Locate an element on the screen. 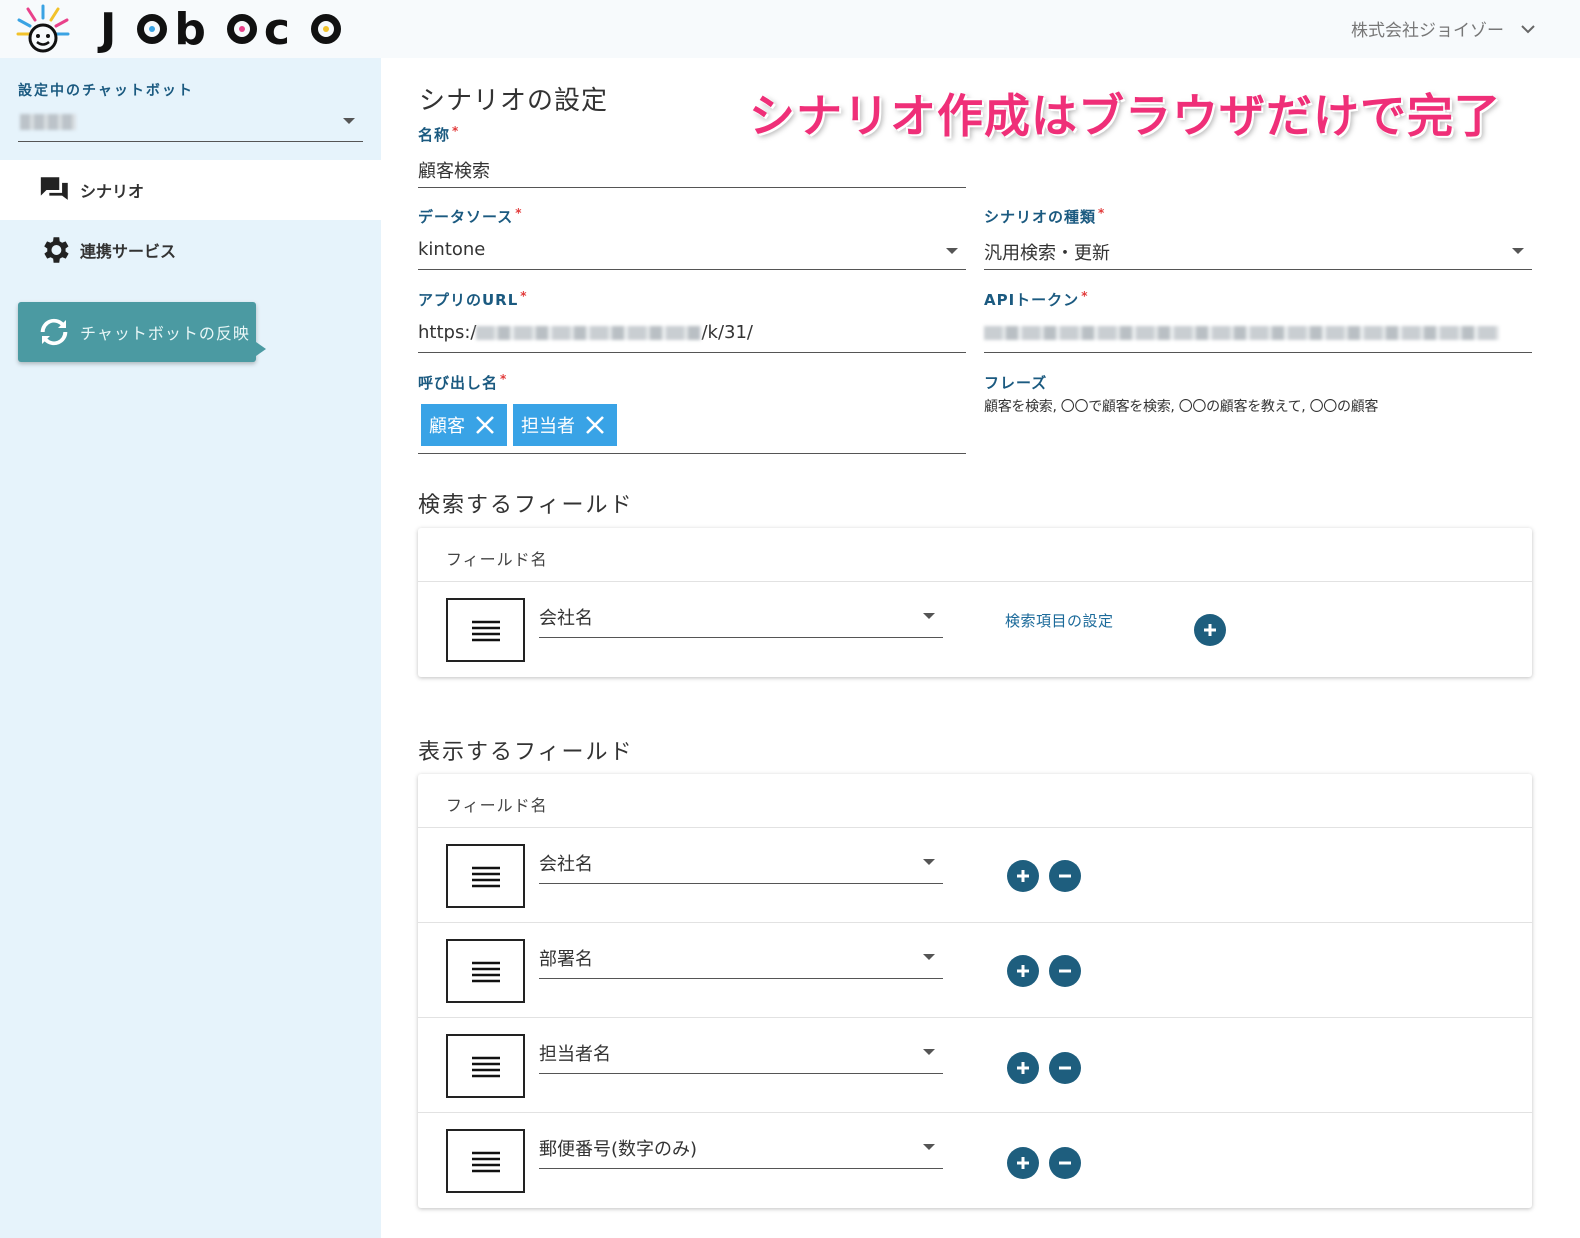 The width and height of the screenshot is (1580, 1238). app-url-input: https://k/31/ is located at coordinates (692, 332).